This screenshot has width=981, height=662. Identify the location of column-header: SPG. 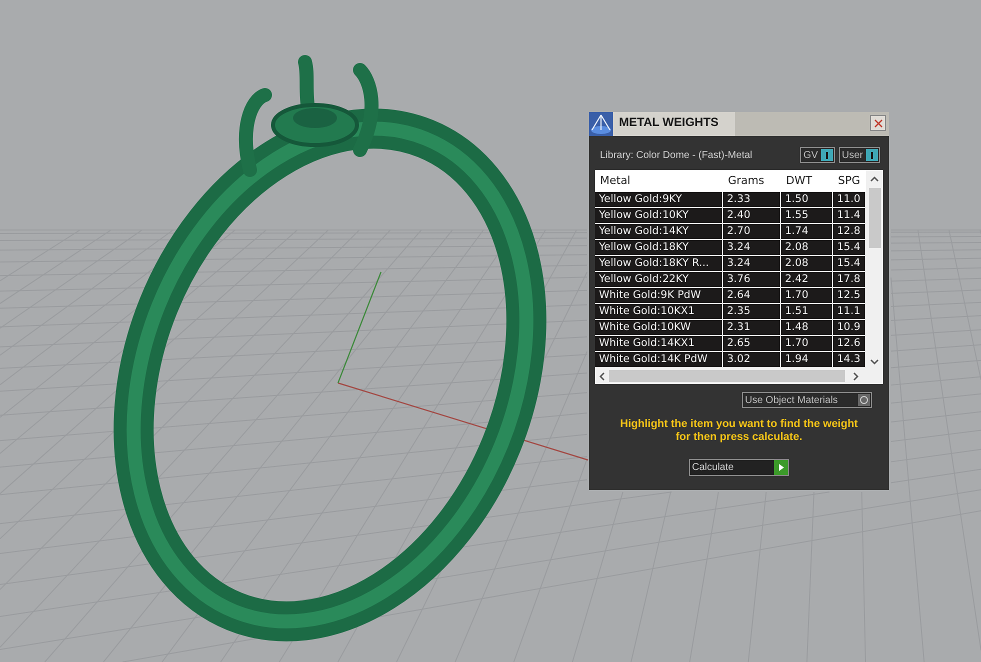
(849, 181).